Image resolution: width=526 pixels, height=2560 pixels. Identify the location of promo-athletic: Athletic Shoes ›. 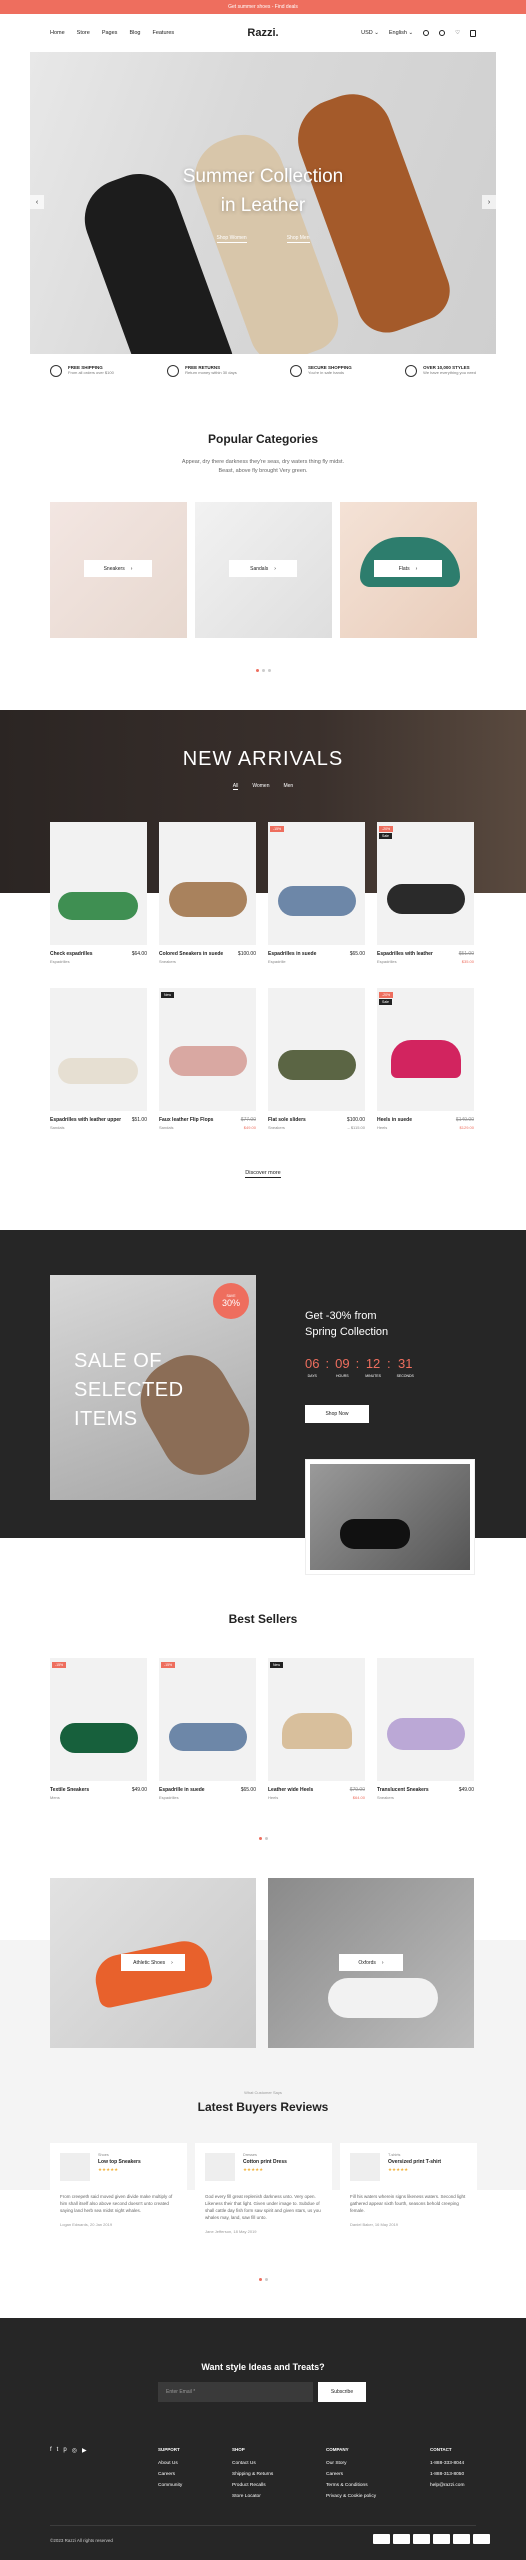
(153, 1963).